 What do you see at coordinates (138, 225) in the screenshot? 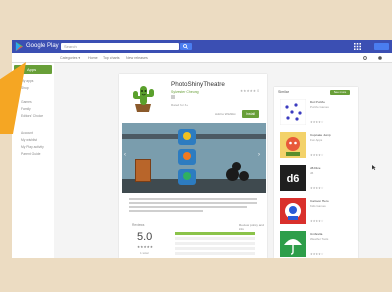
I see `reviews-heading: Reviews` at bounding box center [138, 225].